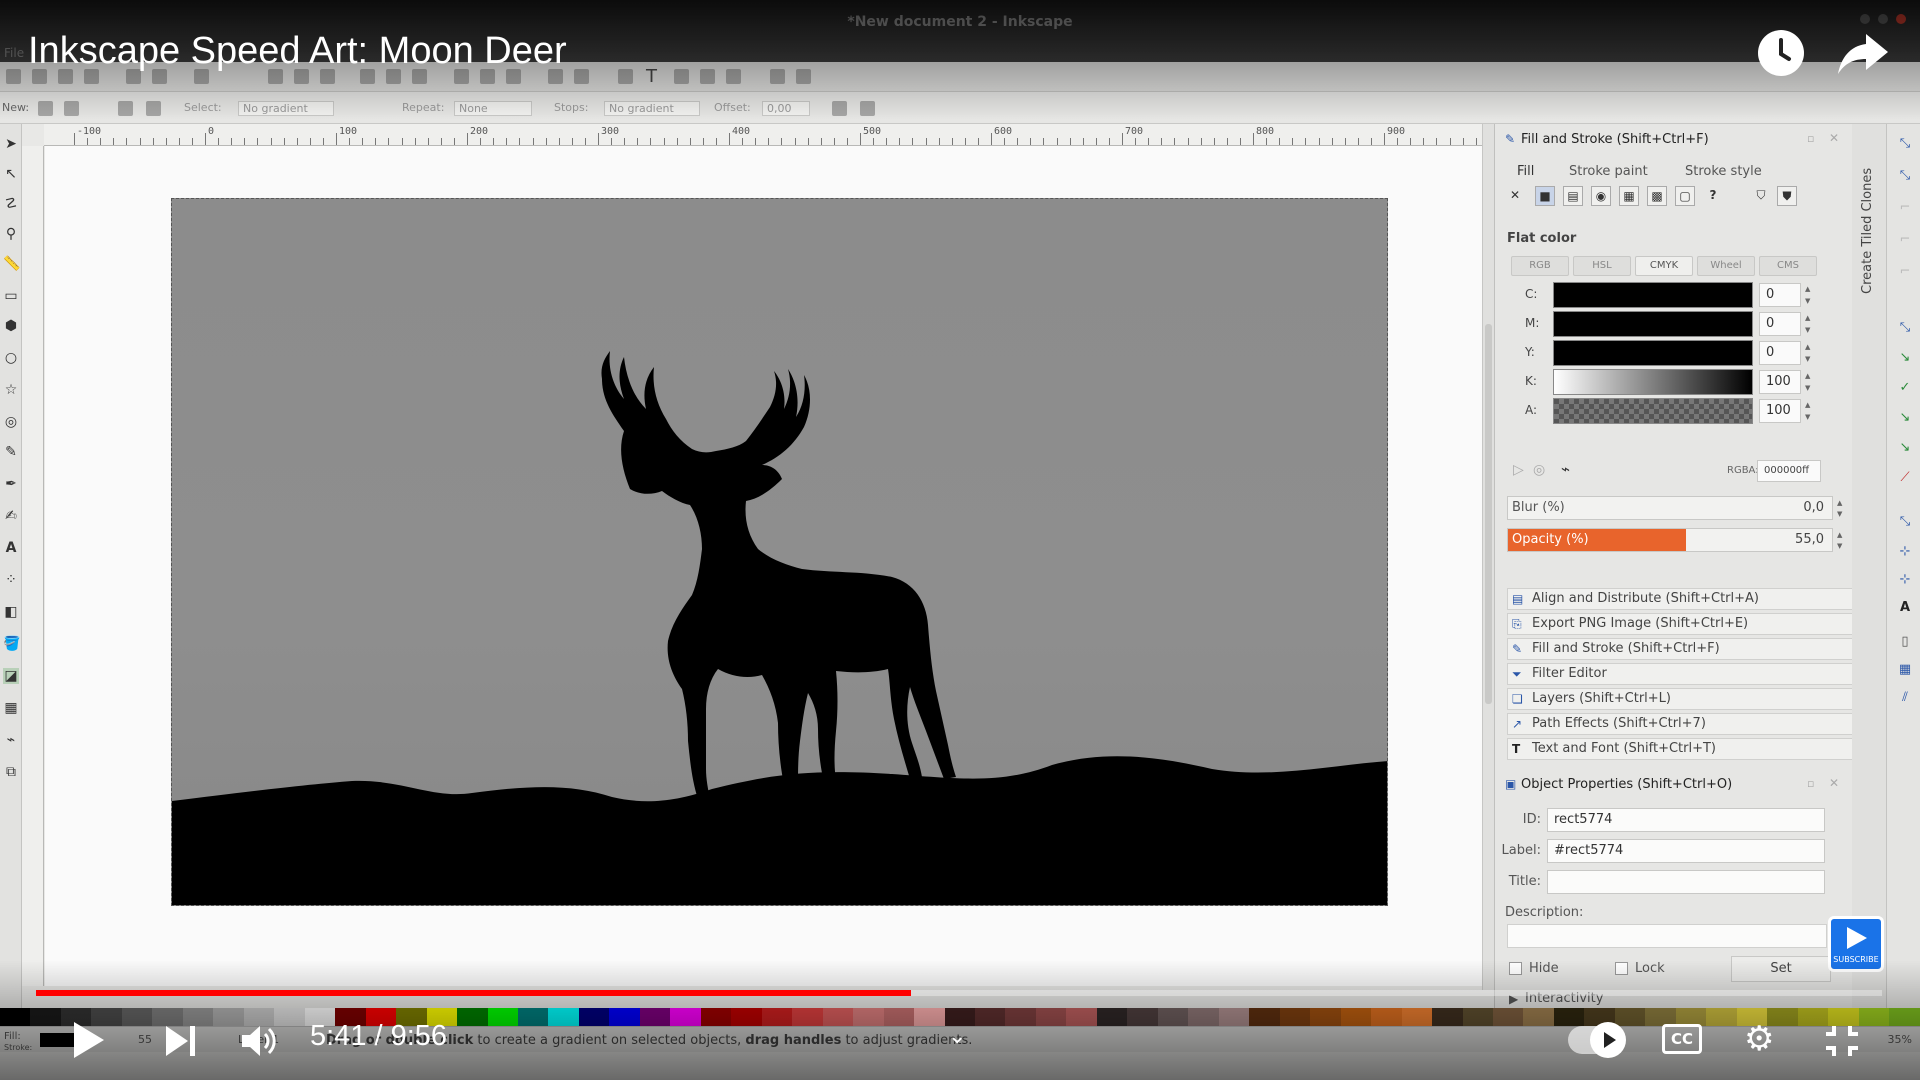  What do you see at coordinates (1809, 295) in the screenshot?
I see `slider-c-spin: ▲ ▼` at bounding box center [1809, 295].